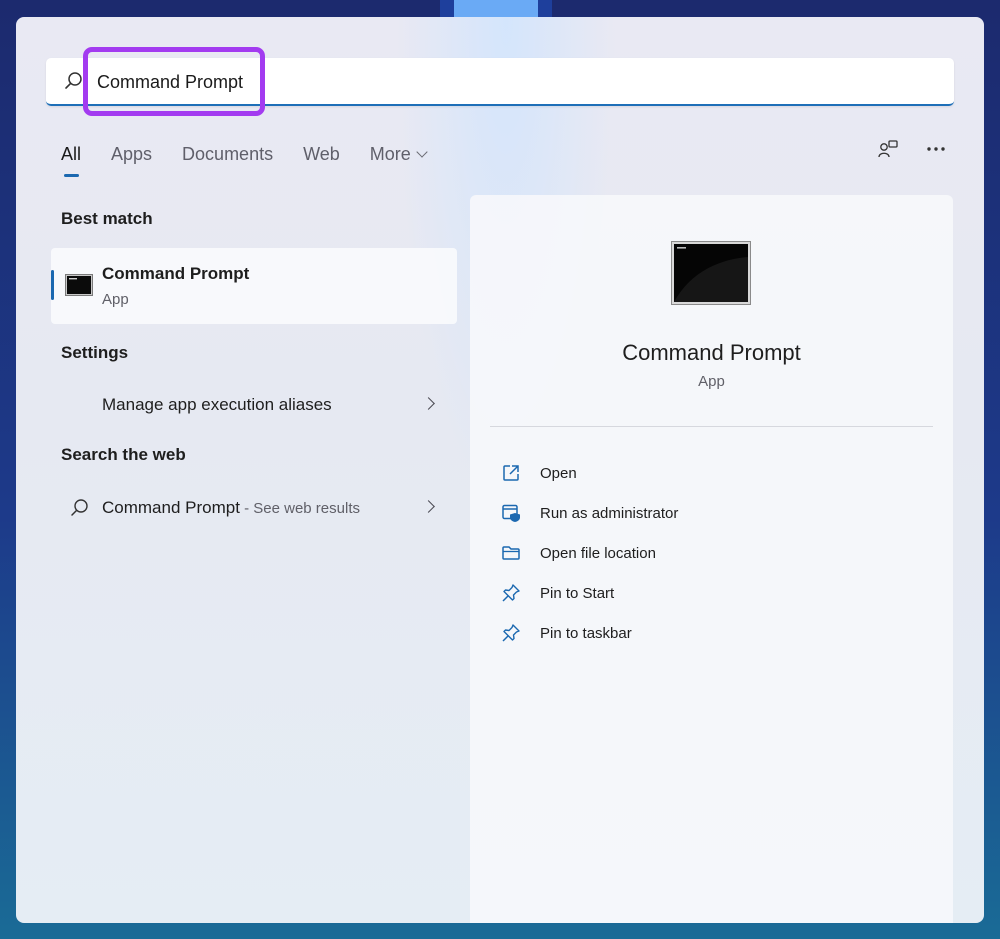 This screenshot has height=939, width=1000. I want to click on tab-more: More, so click(398, 154).